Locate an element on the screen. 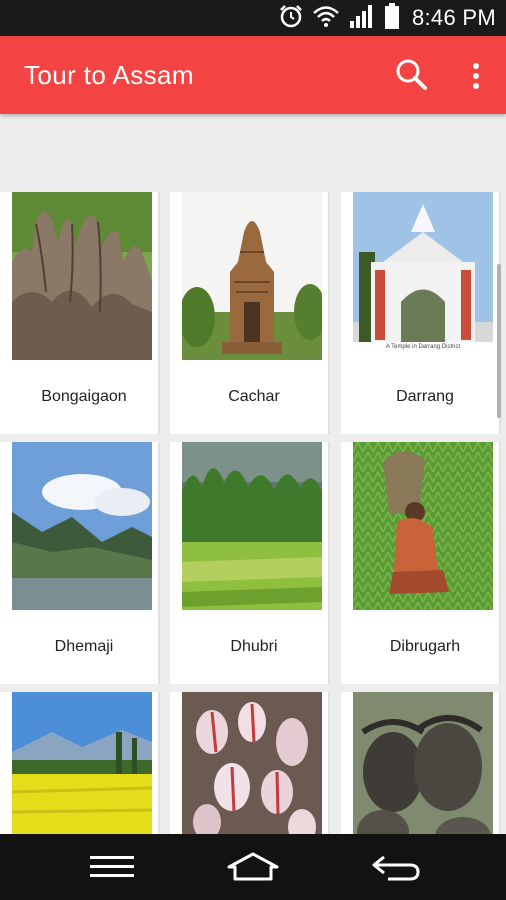 This screenshot has width=506, height=900. image-caption: A Temple in Darrang District is located at coordinates (423, 347).